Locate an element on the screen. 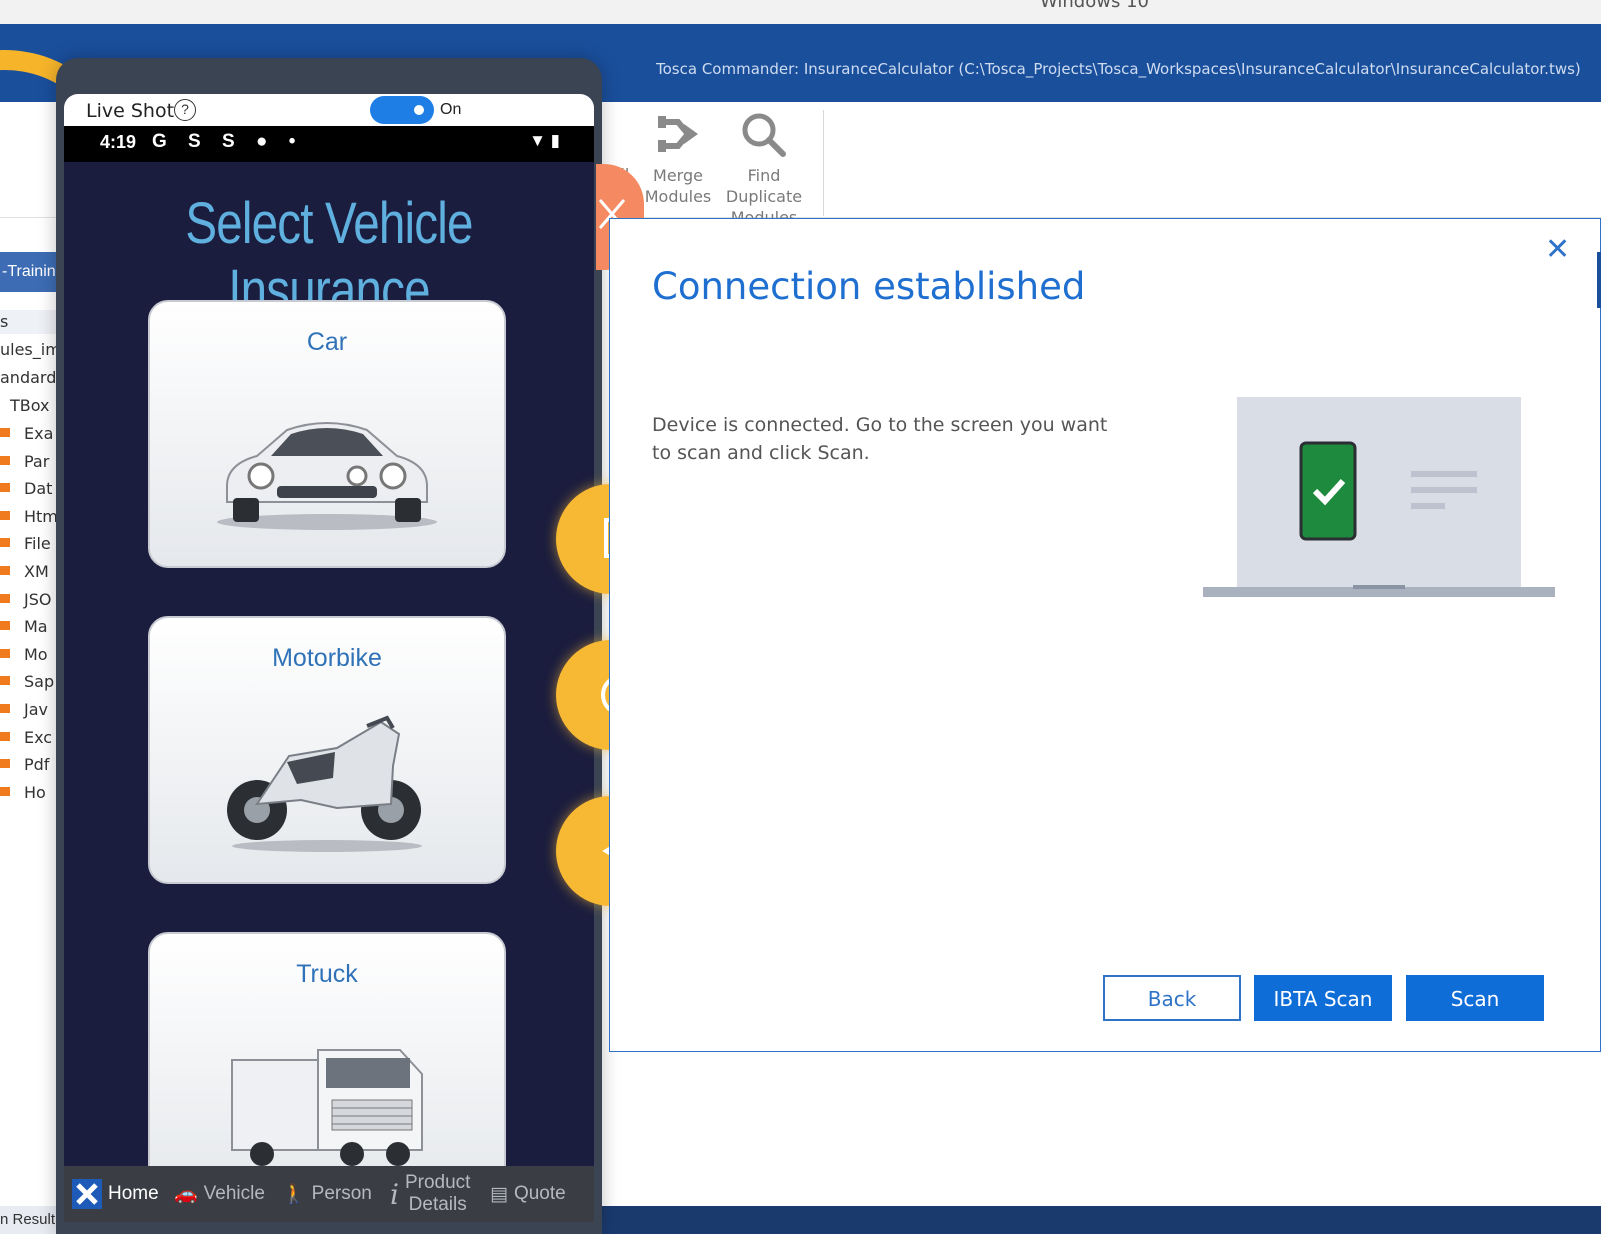 This screenshot has width=1601, height=1234. tree-folder-label: Htm is located at coordinates (41, 516).